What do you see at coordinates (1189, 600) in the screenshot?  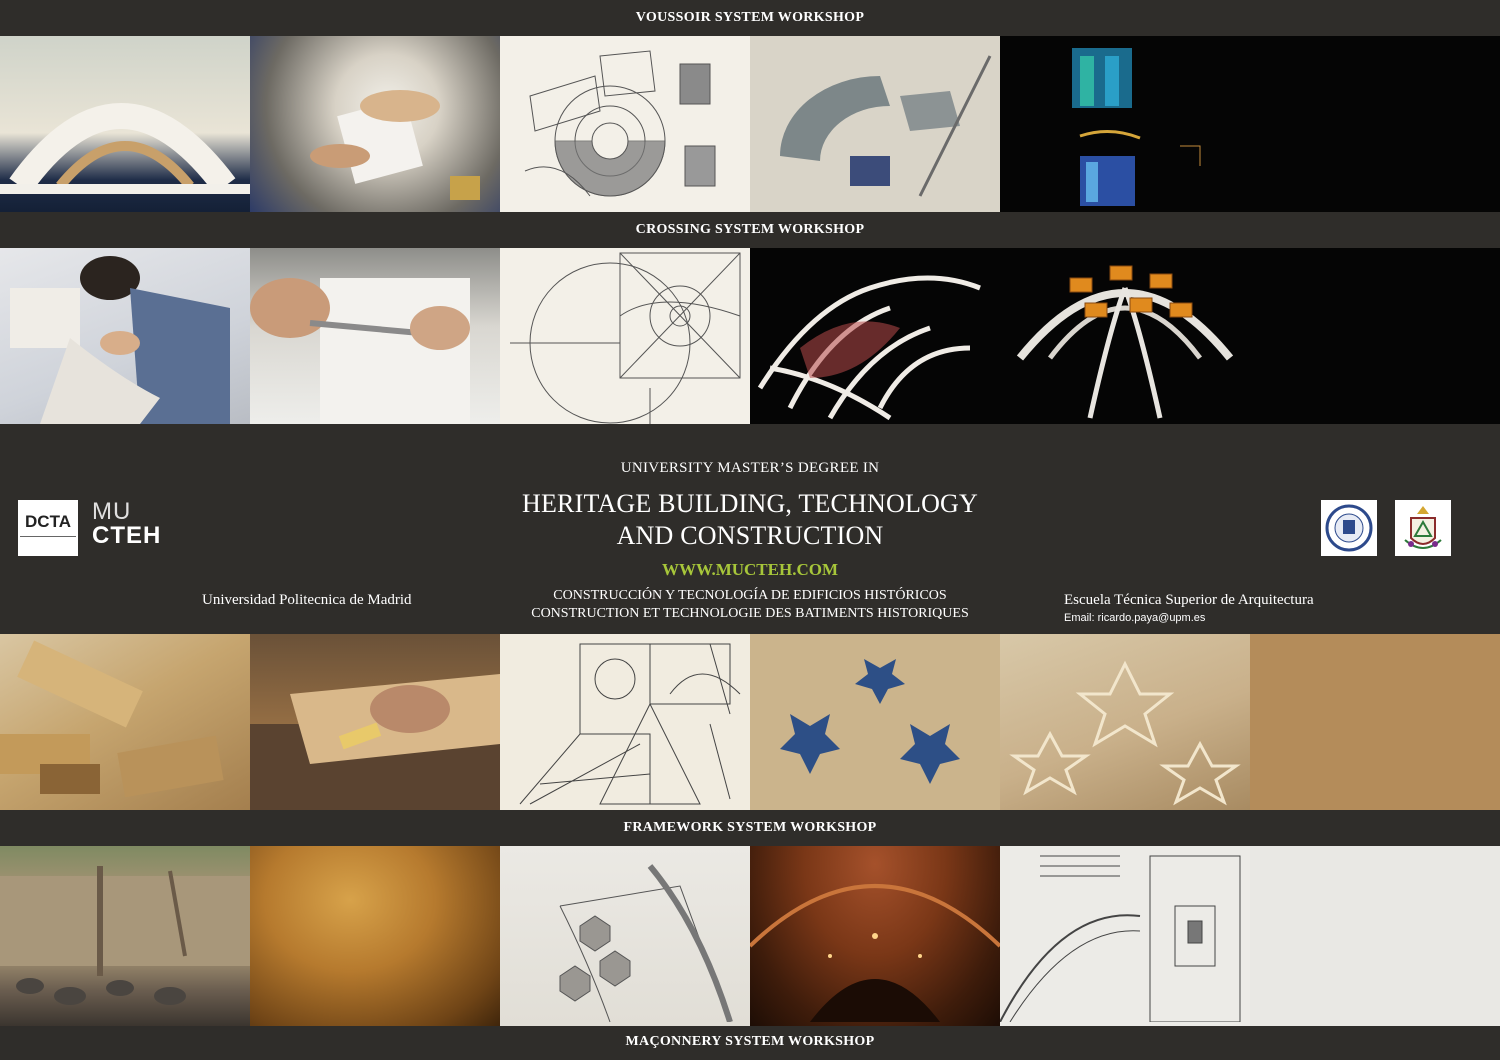 I see `etsa-label: Escuela Técnica Superior de Arquitectura` at bounding box center [1189, 600].